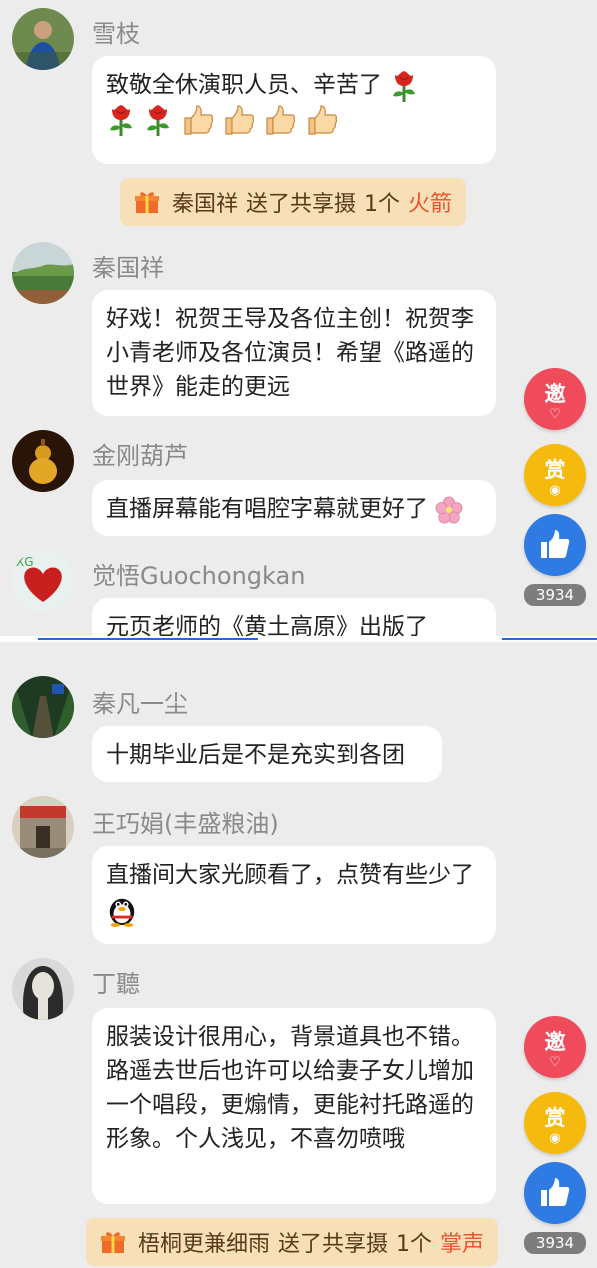 This screenshot has width=597, height=1268. I want to click on gift-sender: 秦国祥, so click(205, 204).